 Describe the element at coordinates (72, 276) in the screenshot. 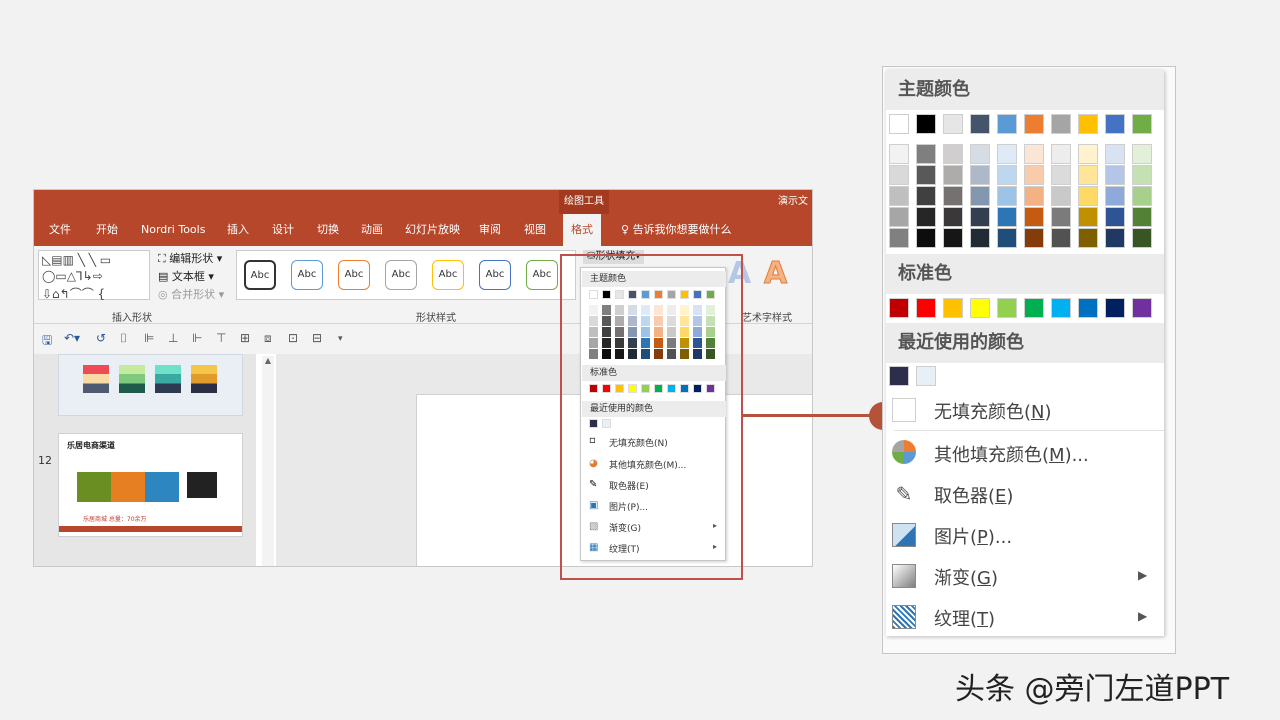

I see `oval-shape-icon: ◯▭△⅂↳⇨` at that location.